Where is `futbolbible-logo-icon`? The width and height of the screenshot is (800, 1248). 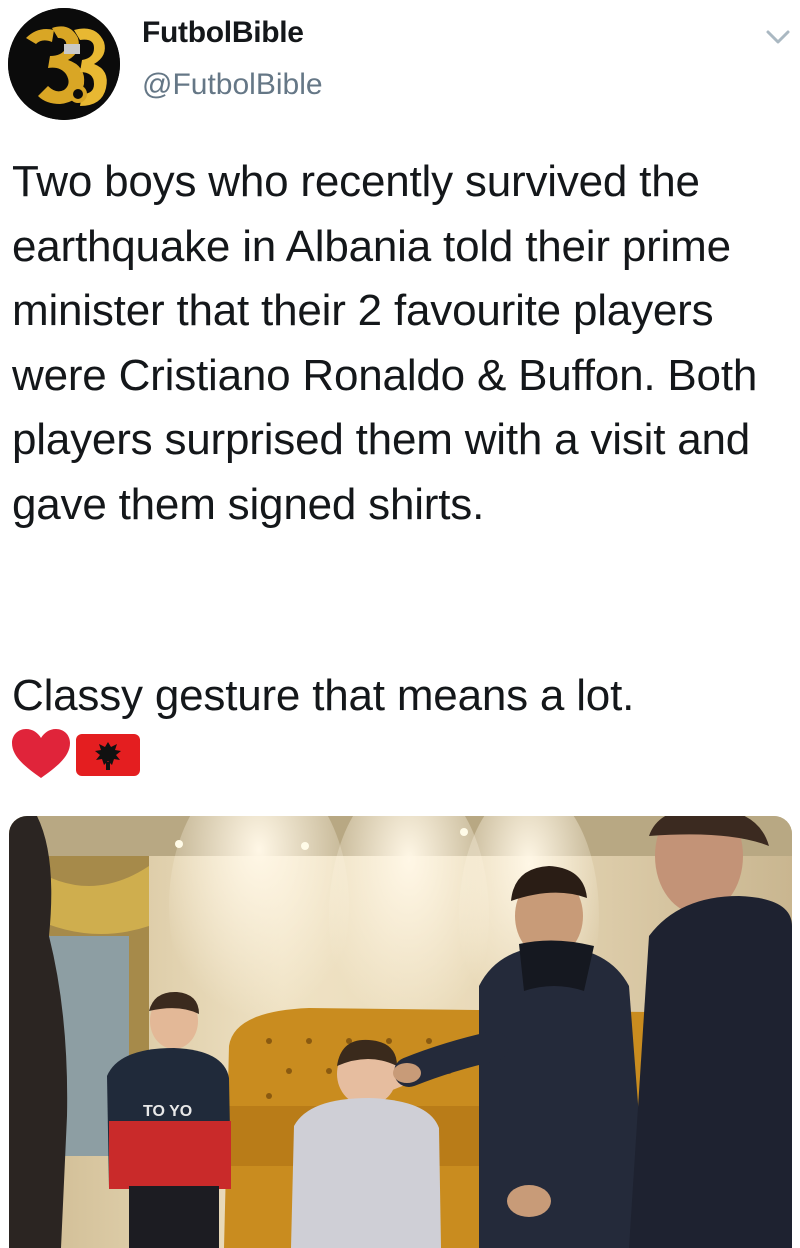
futbolbible-logo-icon is located at coordinates (64, 64).